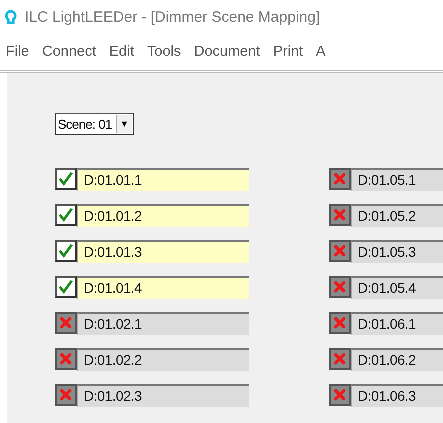 This screenshot has height=423, width=443. What do you see at coordinates (397, 323) in the screenshot?
I see `dimmer-label: D:01.06.1` at bounding box center [397, 323].